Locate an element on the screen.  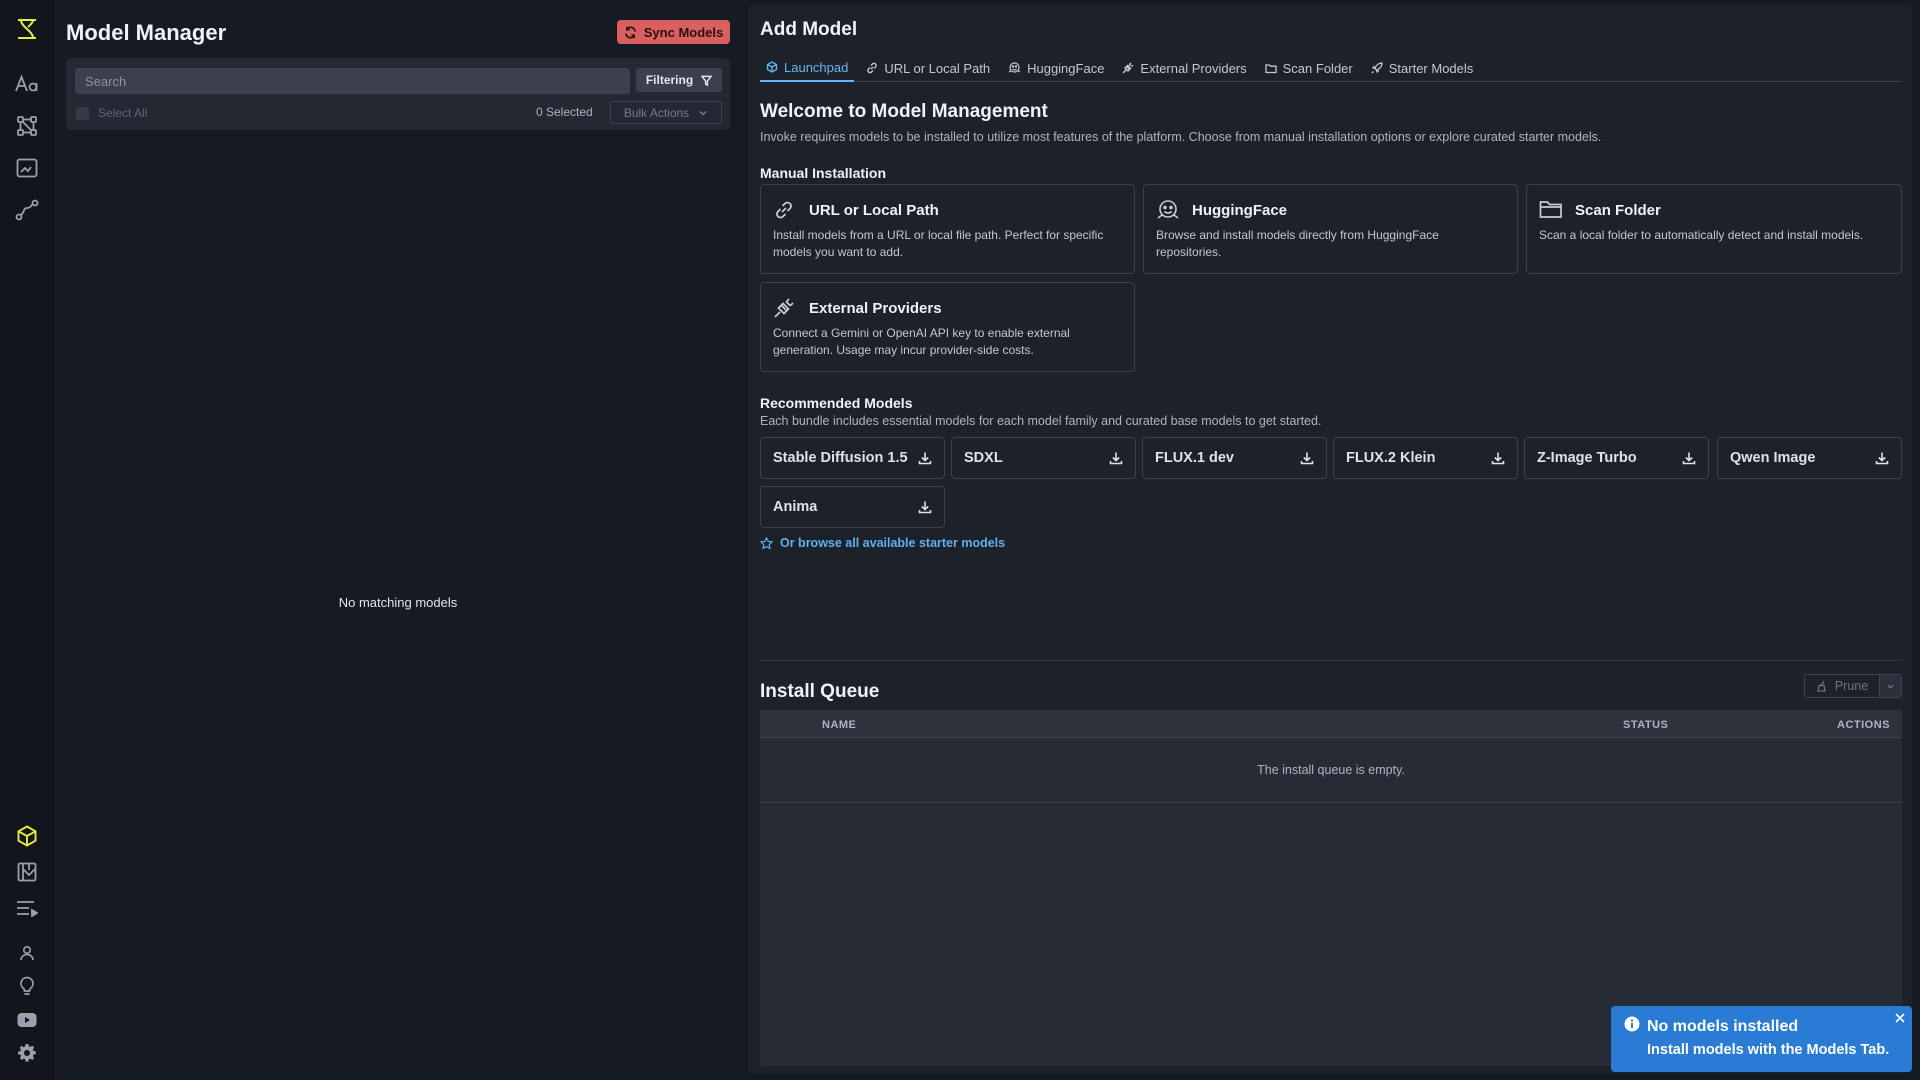
tab-url-or-local-path: URL or Local Path is located at coordinates (928, 68).